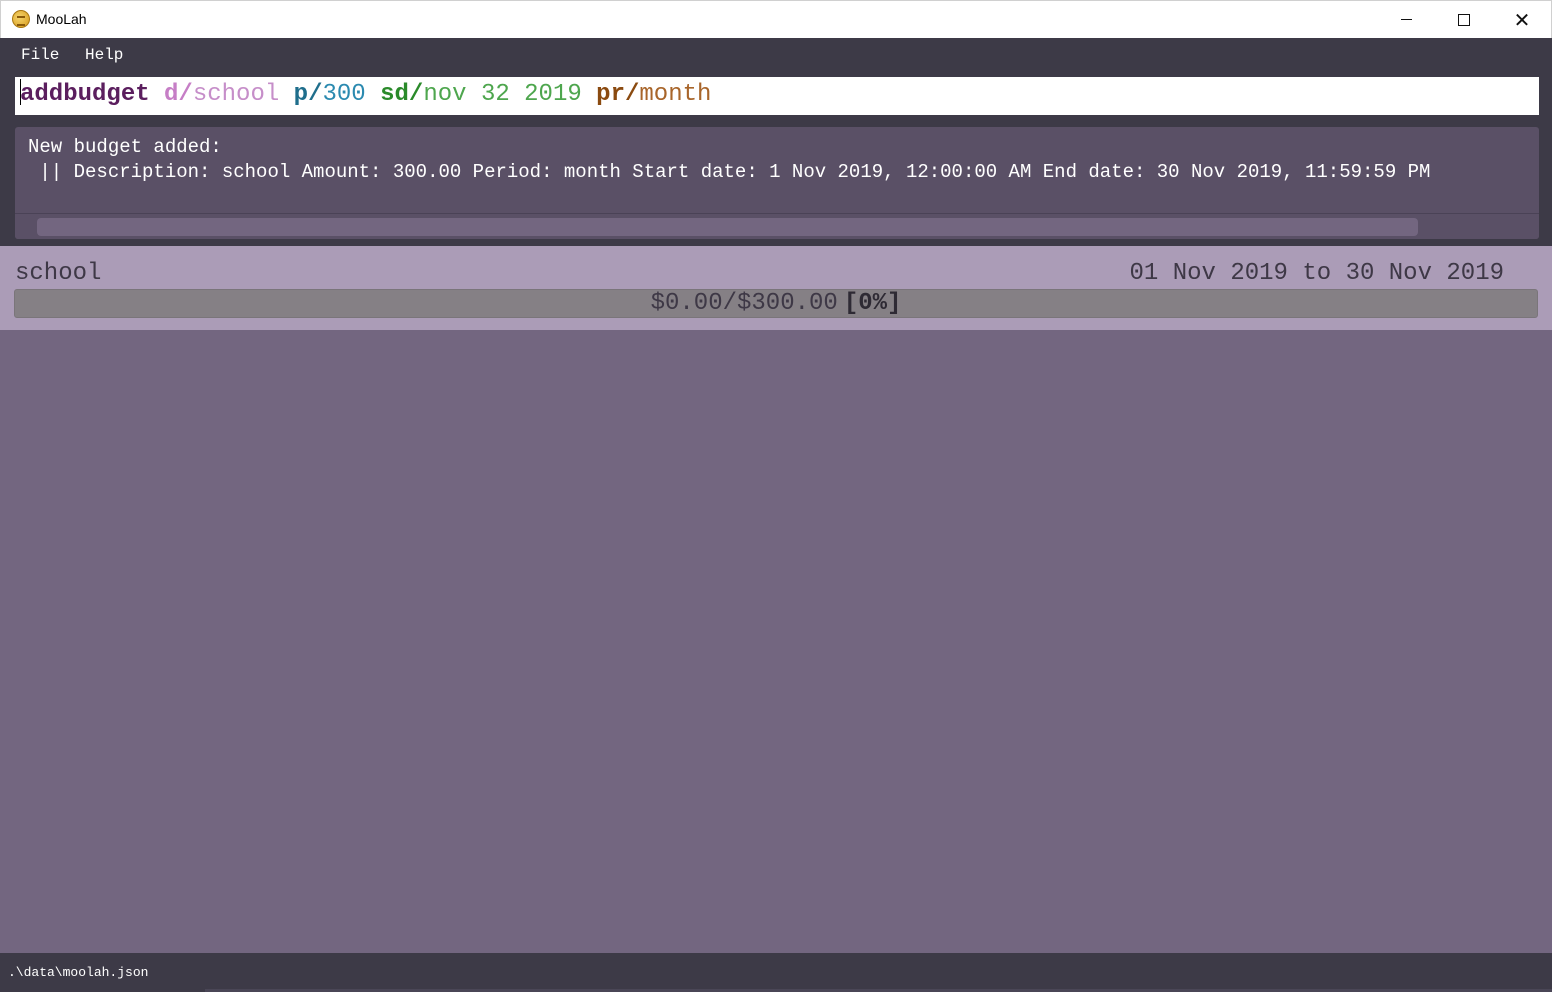  What do you see at coordinates (61, 19) in the screenshot?
I see `window-title: MooLah` at bounding box center [61, 19].